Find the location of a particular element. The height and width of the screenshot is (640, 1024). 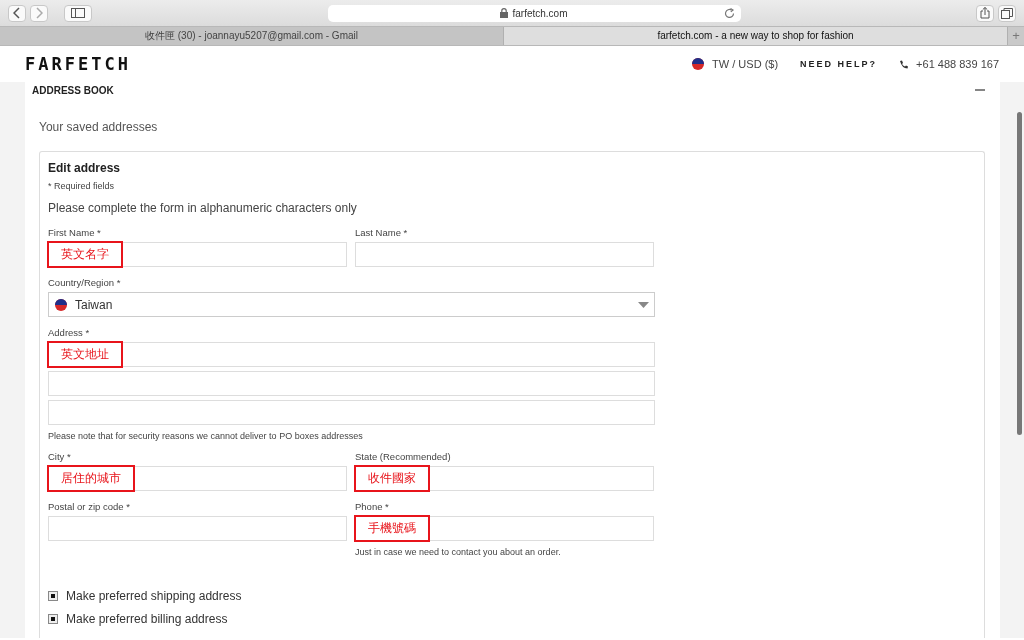

annotation-label: 英文地址 is located at coordinates (85, 354).